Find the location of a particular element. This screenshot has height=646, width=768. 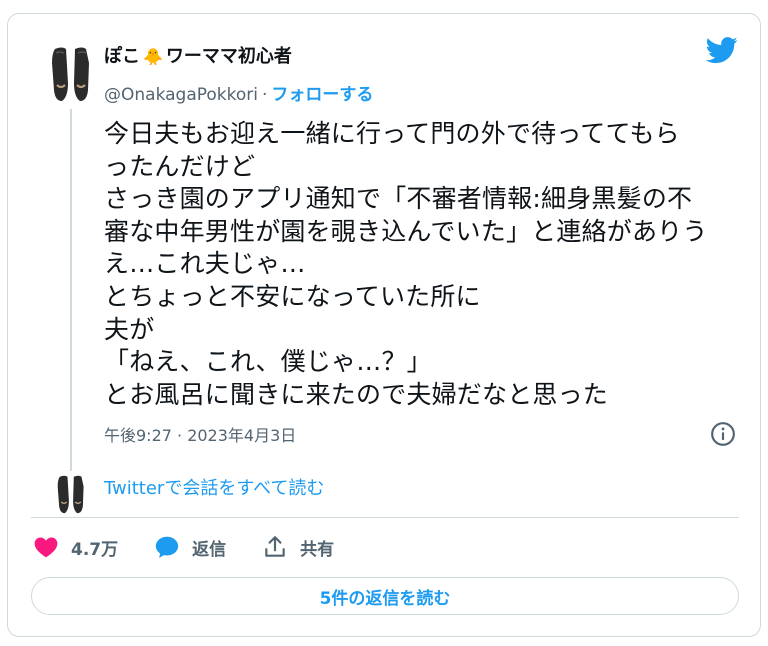

tweet-line: とちょっと不安になっていた所に is located at coordinates (292, 296).